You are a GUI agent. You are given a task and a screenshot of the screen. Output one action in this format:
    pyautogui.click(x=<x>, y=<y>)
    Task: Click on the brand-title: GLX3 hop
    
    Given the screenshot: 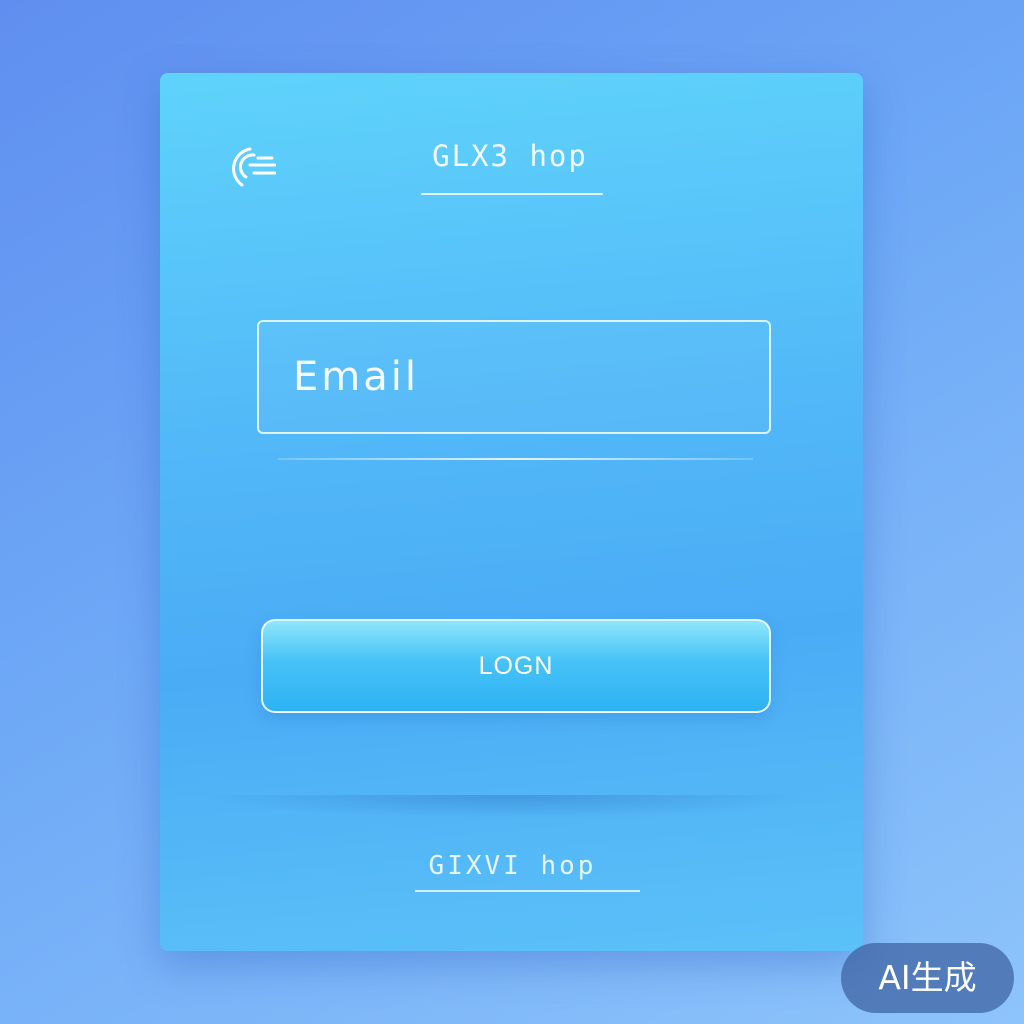 What is the action you would take?
    pyautogui.click(x=510, y=156)
    